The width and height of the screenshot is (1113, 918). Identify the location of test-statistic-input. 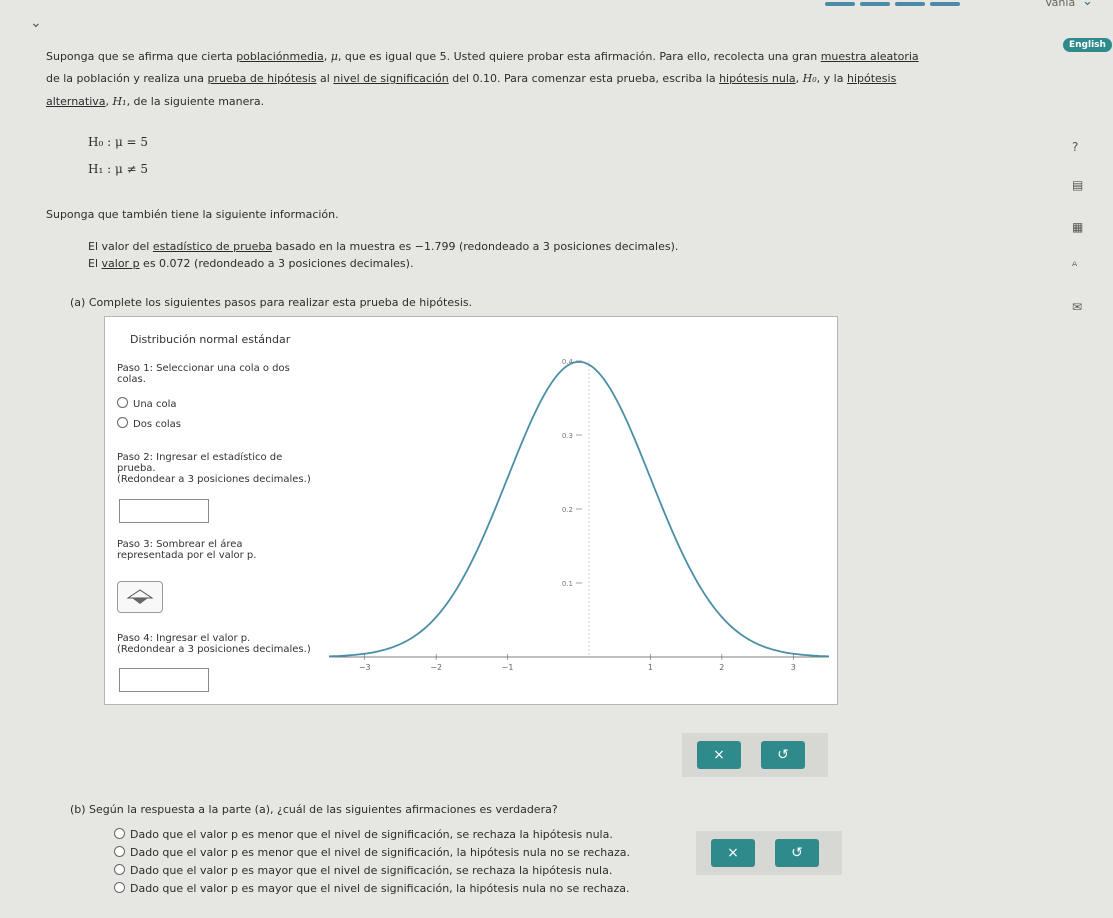
(164, 511).